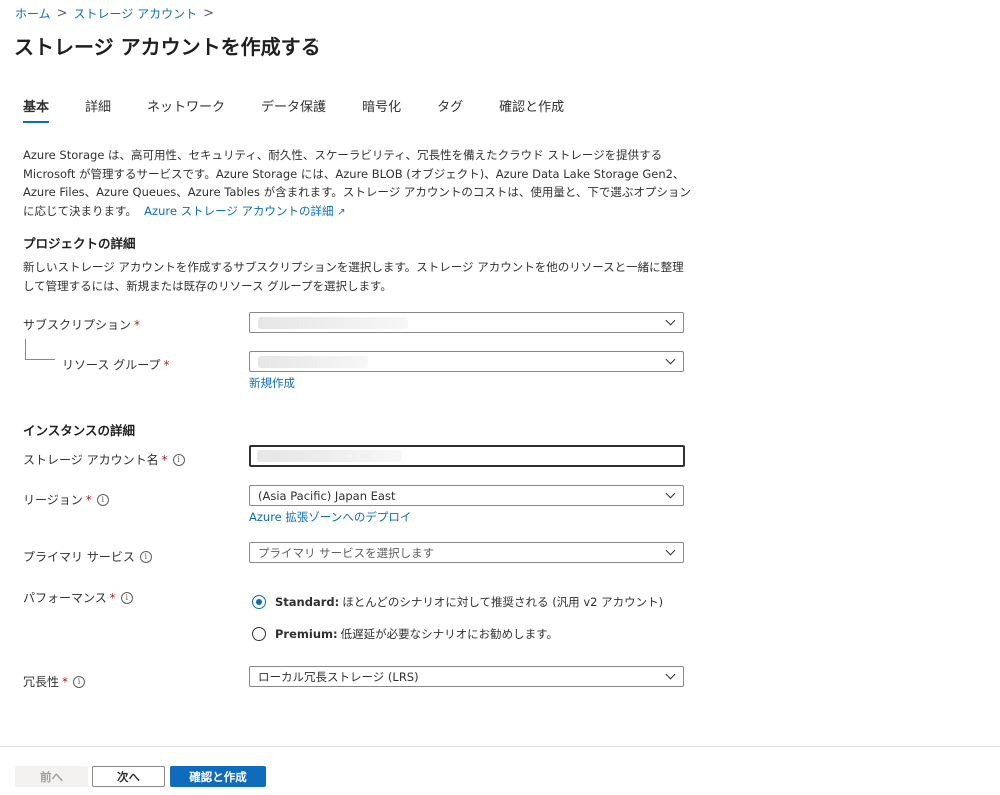 Image resolution: width=1000 pixels, height=795 pixels. Describe the element at coordinates (466, 676) in the screenshot. I see `redundancy-dropdown: ローカル冗長ストレージ (LRS)` at that location.